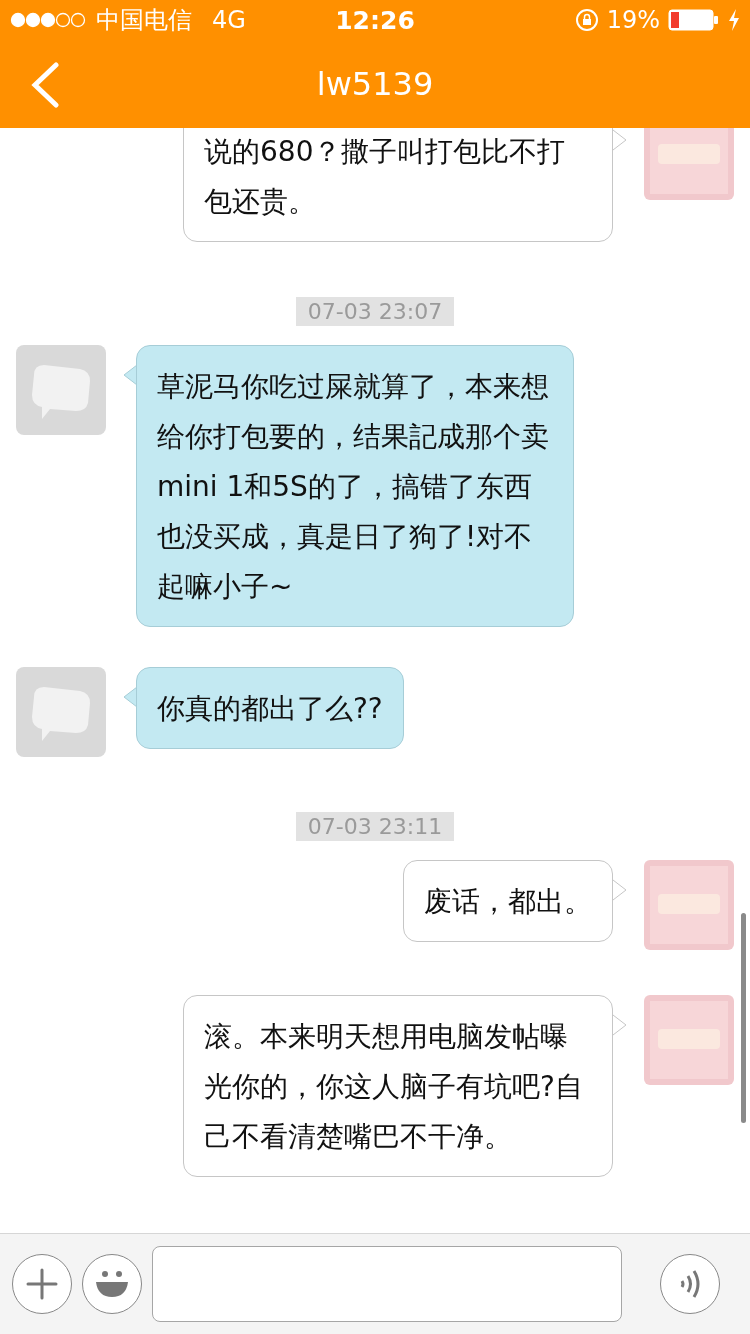  I want to click on add-button, so click(42, 1284).